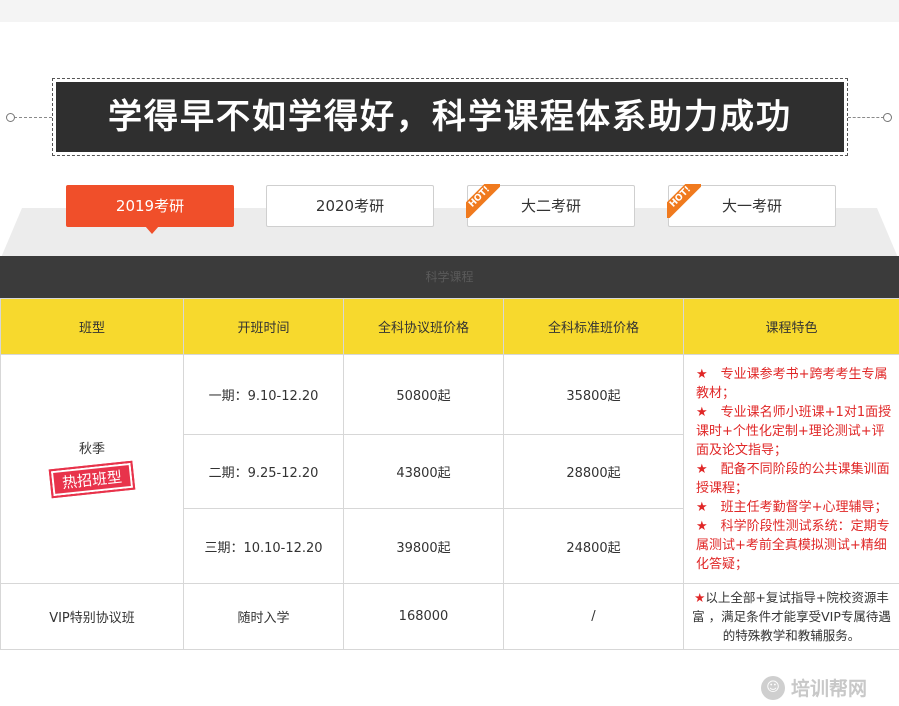 This screenshot has width=899, height=706. I want to click on start-time-cell: 二期：9.25-12.20, so click(263, 471).